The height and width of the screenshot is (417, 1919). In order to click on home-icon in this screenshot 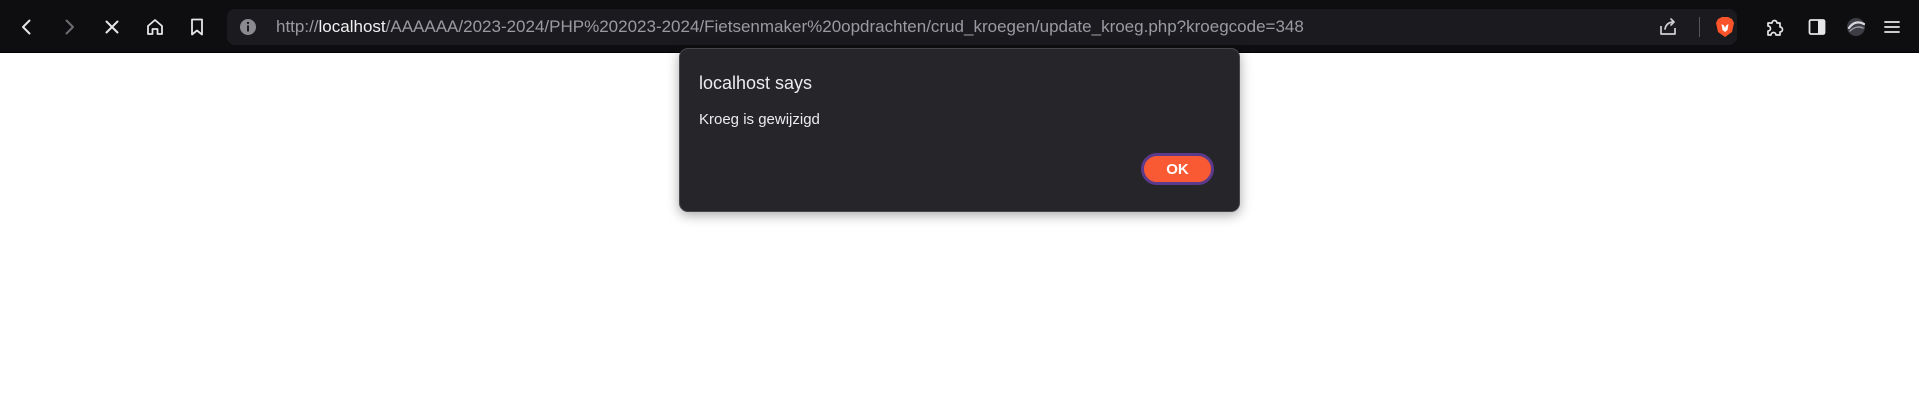, I will do `click(155, 27)`.